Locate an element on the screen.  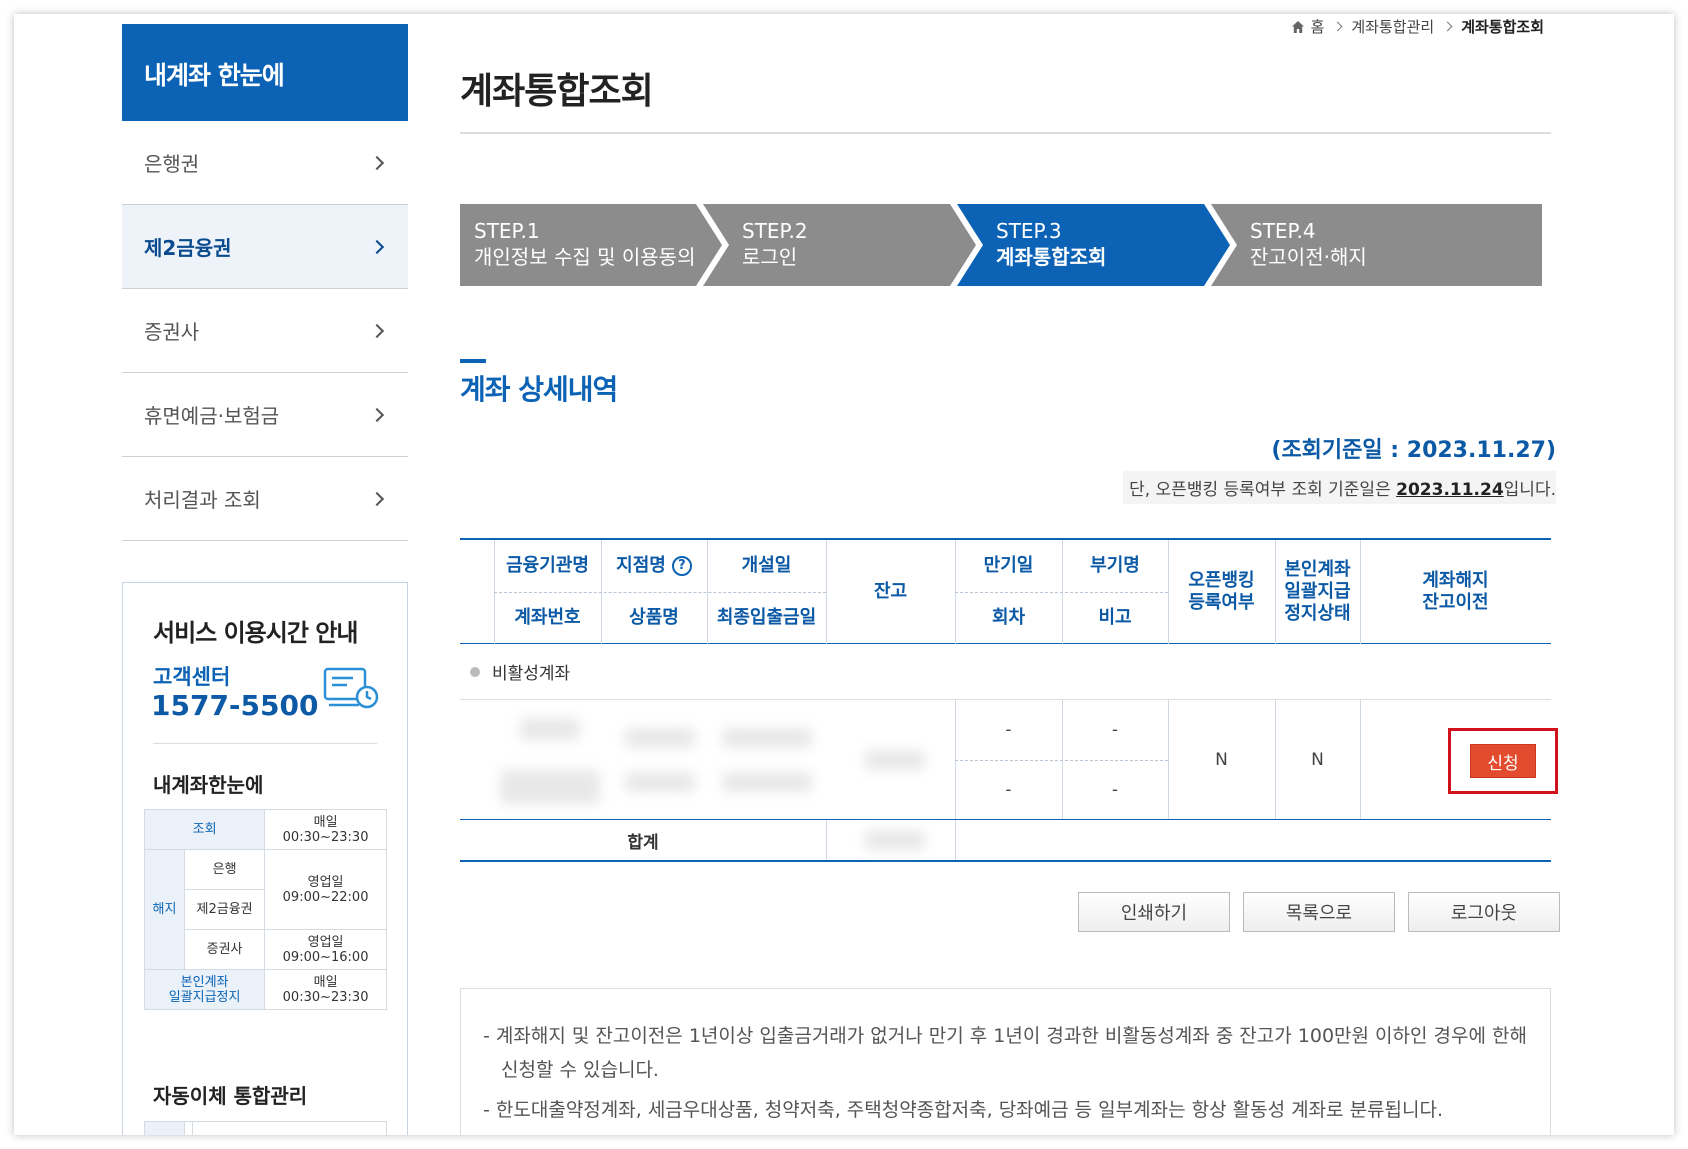
breadcrumb-current: 계좌통합조회 is located at coordinates (1502, 27).